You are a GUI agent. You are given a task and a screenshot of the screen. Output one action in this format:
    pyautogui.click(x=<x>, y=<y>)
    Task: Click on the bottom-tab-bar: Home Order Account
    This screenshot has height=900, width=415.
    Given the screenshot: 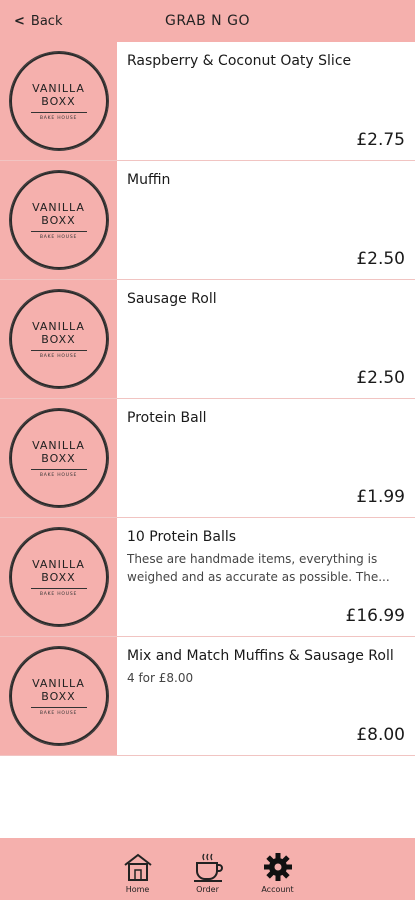 What is the action you would take?
    pyautogui.click(x=207, y=869)
    